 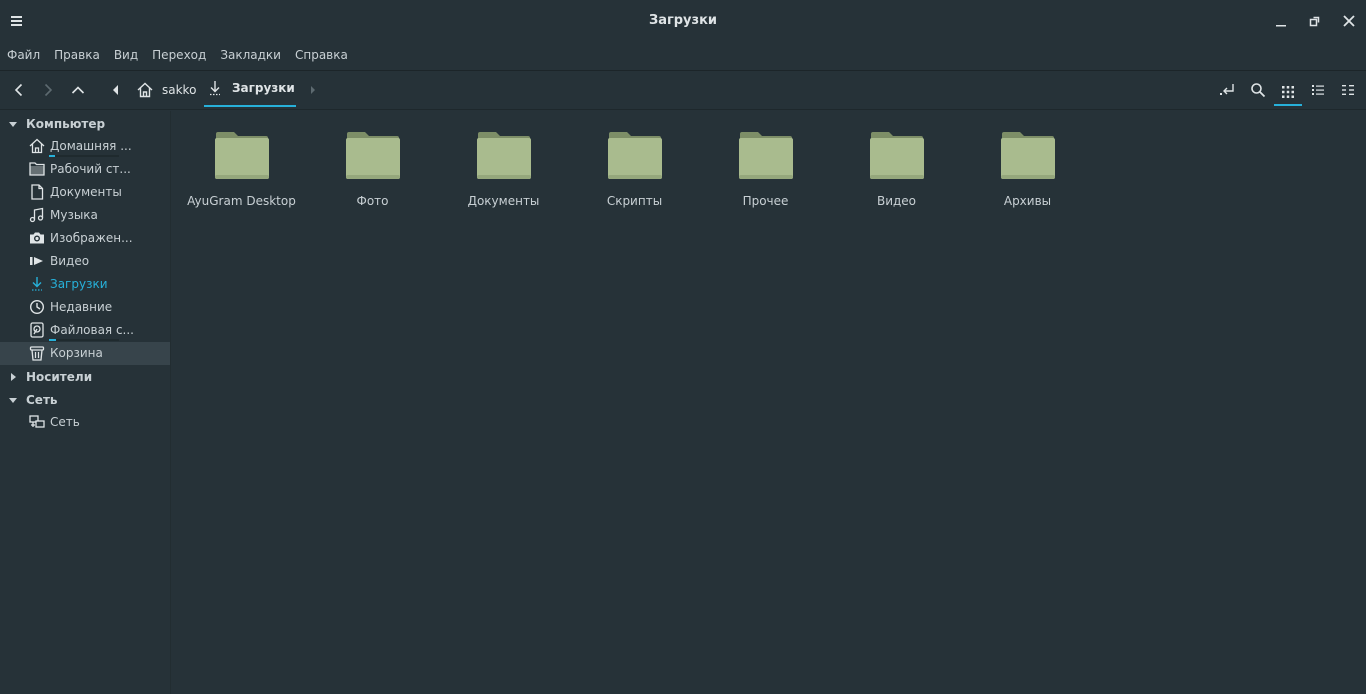 I want to click on filesystem-storage-fill, so click(x=52, y=340).